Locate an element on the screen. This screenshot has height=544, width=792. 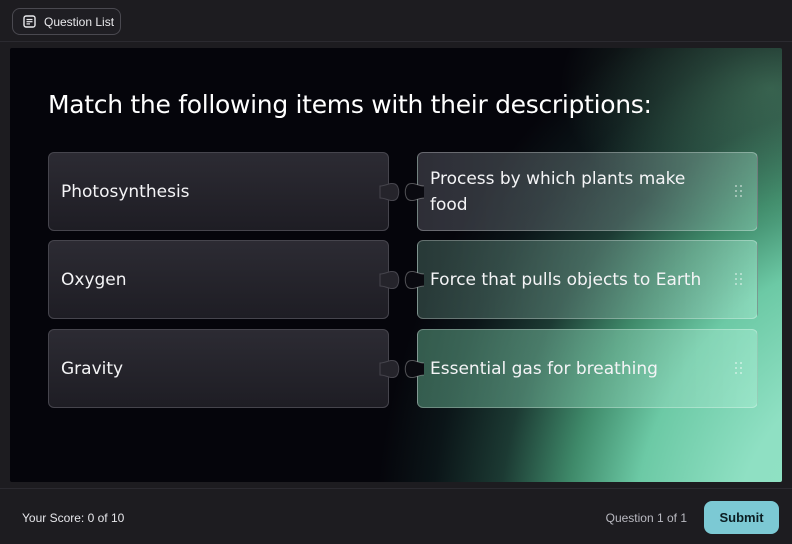
question-list-label: Question List is located at coordinates (79, 21).